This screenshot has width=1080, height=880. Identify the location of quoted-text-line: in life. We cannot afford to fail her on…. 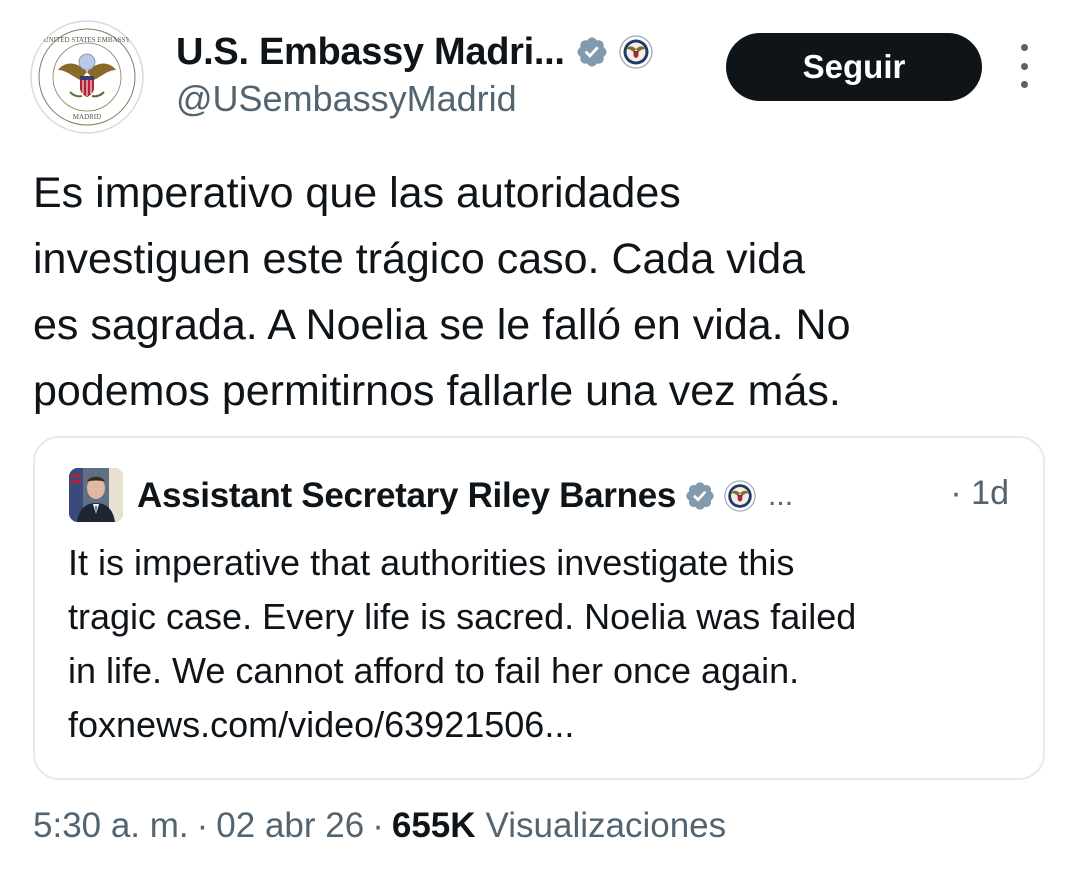
(434, 670).